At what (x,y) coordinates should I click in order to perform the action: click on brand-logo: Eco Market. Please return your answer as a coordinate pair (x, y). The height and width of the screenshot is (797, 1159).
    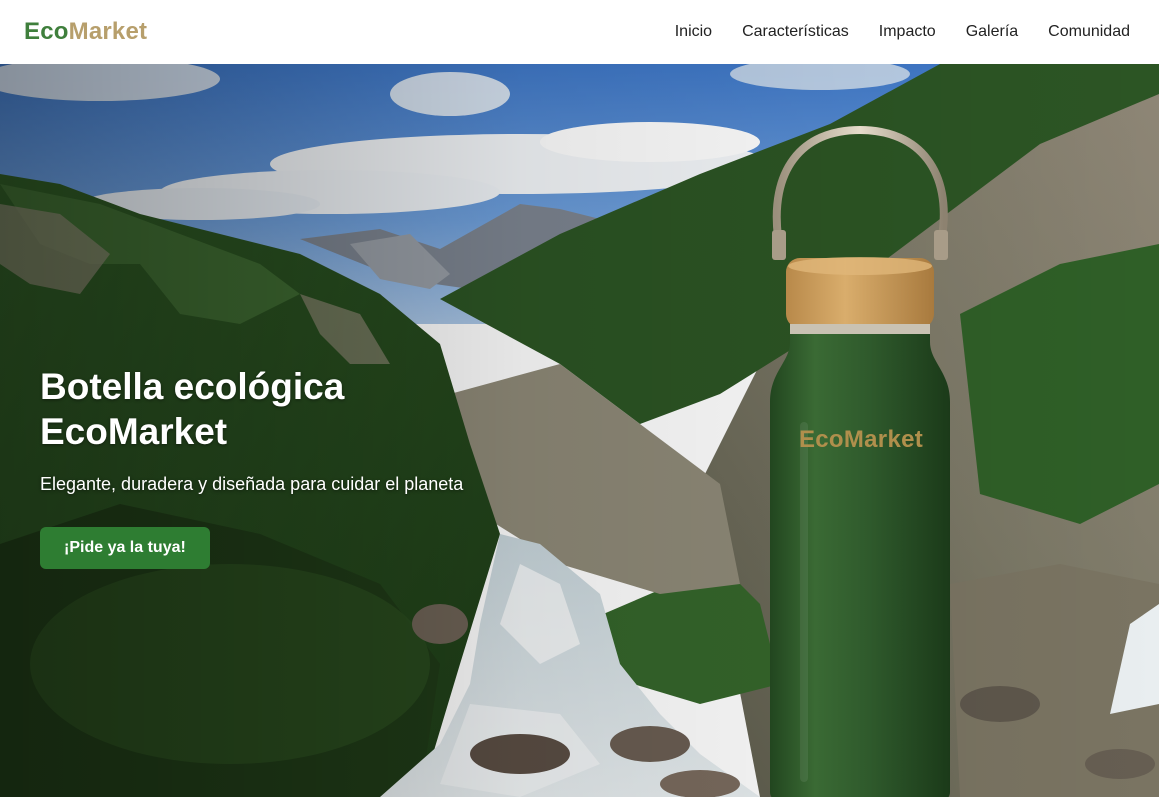
    Looking at the image, I should click on (85, 32).